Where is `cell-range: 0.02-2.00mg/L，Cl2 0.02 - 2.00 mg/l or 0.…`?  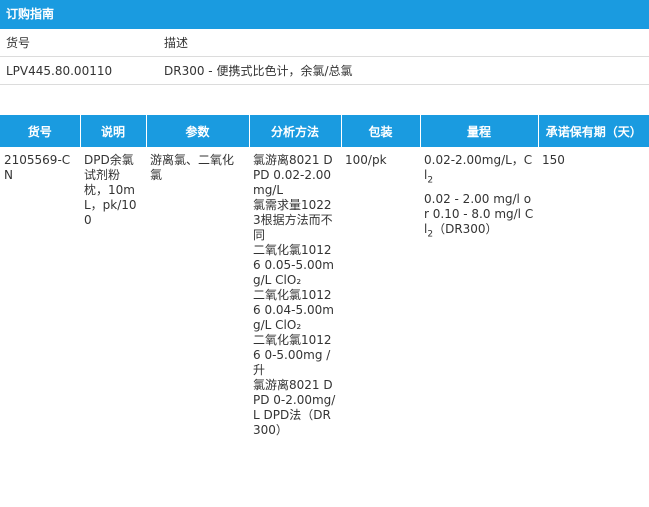
cell-range: 0.02-2.00mg/L，Cl2 0.02 - 2.00 mg/l or 0.… is located at coordinates (479, 292).